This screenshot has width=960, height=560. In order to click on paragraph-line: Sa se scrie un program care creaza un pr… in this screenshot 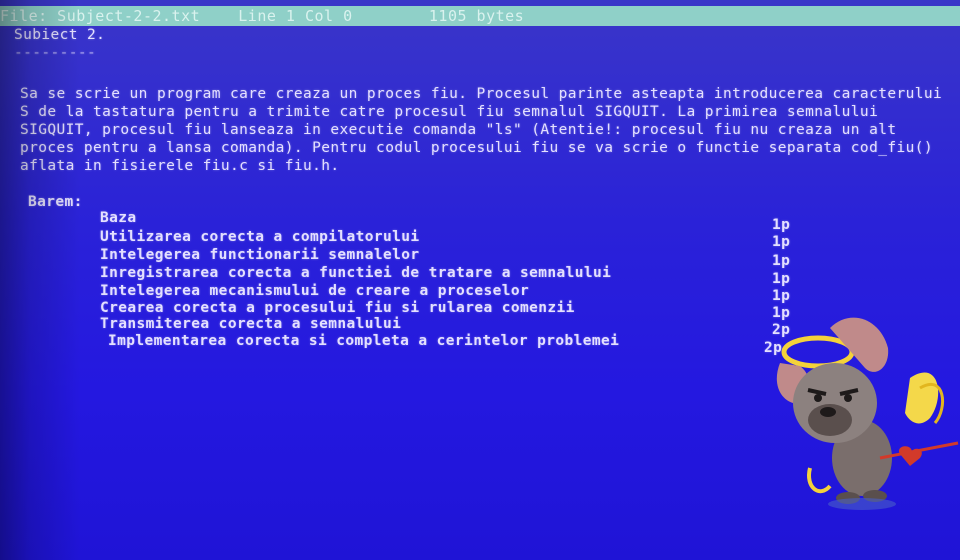, I will do `click(481, 94)`.